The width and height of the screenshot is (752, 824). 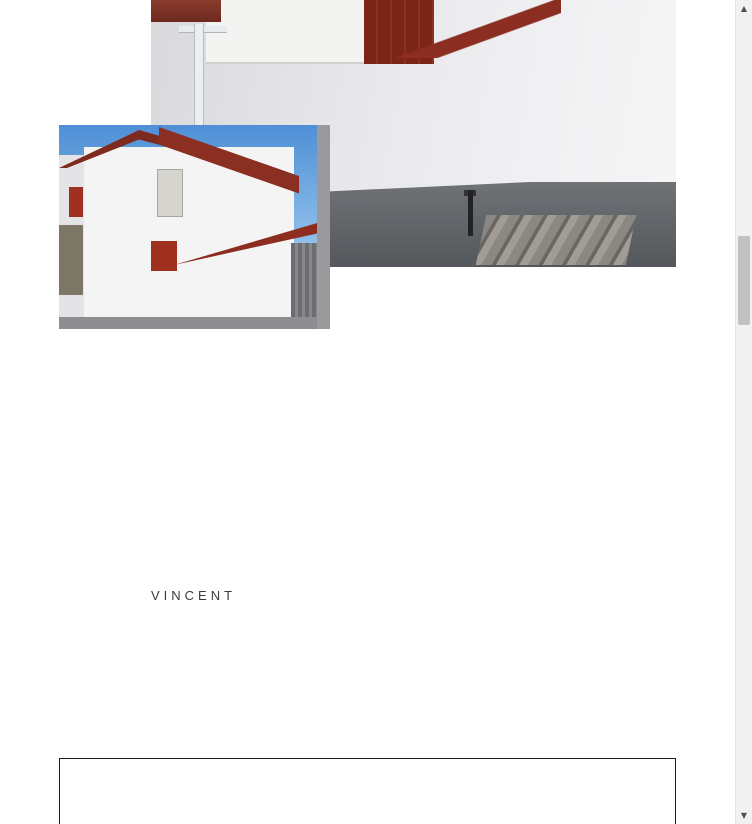 I want to click on red-railing, so click(x=476, y=29).